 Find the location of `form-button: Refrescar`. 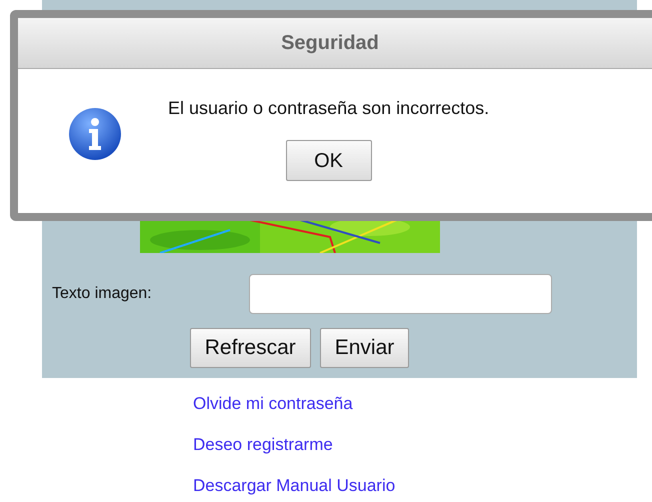

form-button: Refrescar is located at coordinates (250, 348).